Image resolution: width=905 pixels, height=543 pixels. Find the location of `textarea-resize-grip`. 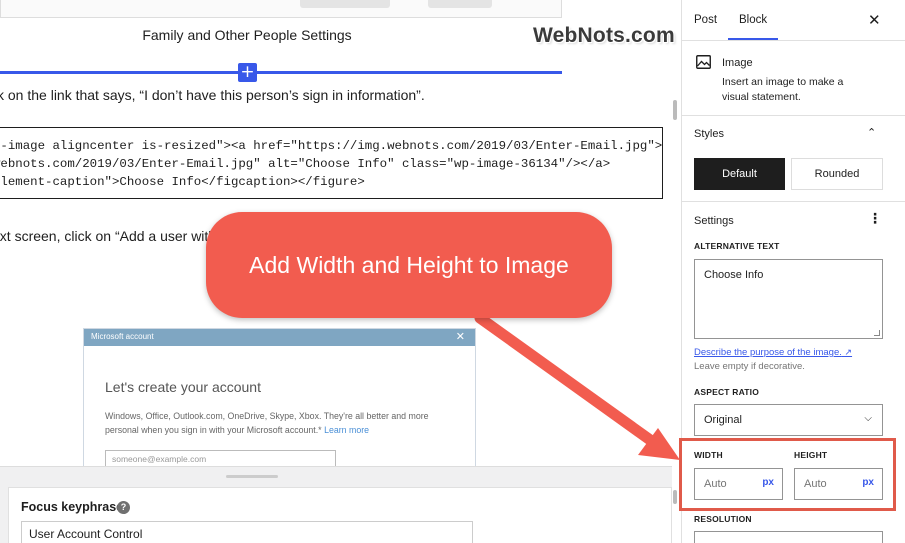

textarea-resize-grip is located at coordinates (877, 333).